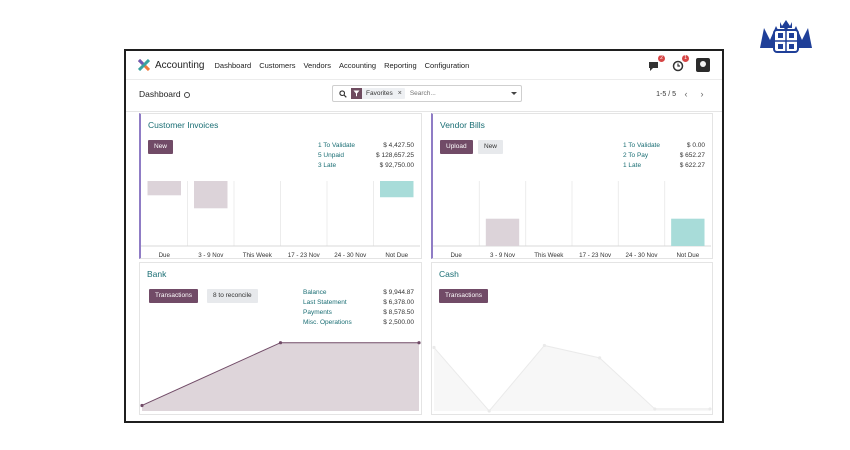 This screenshot has width=850, height=450. I want to click on clock-icon, so click(678, 66).